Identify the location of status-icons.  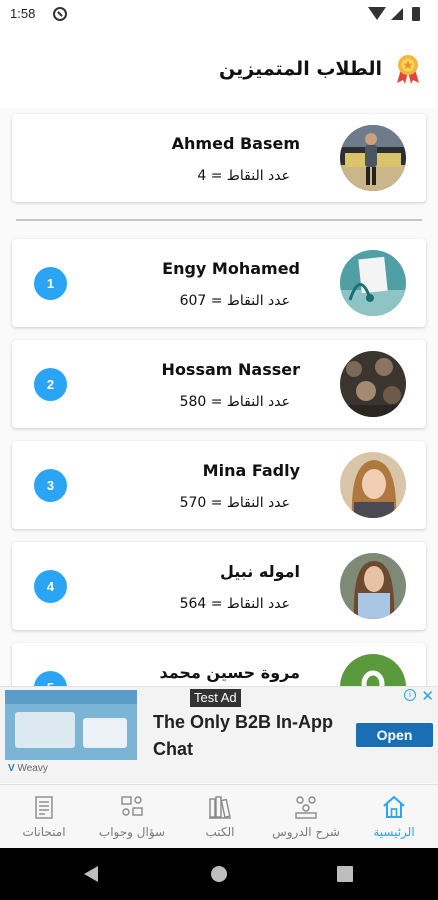
(398, 14).